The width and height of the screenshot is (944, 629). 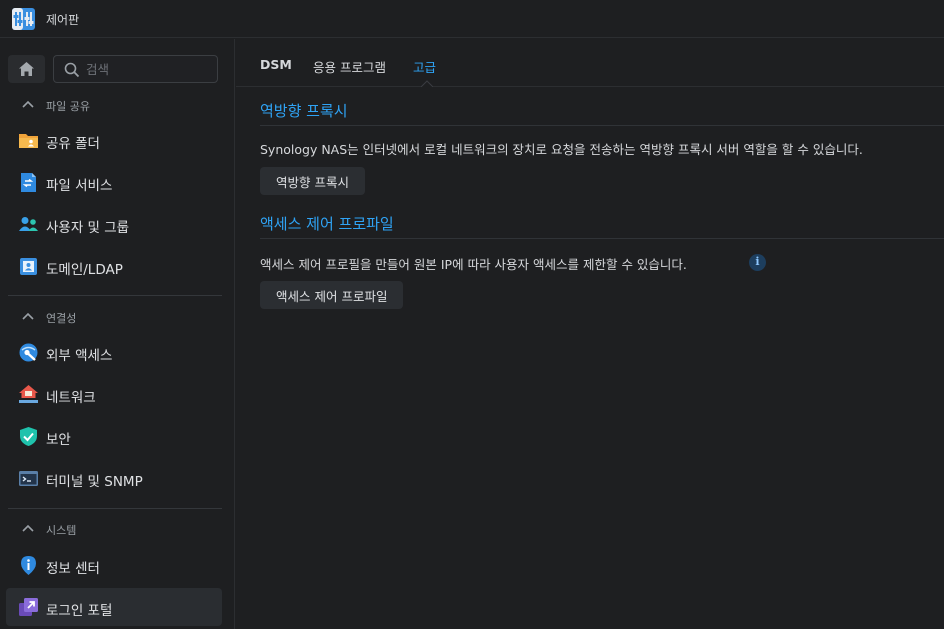 What do you see at coordinates (73, 144) in the screenshot?
I see `sidebar-item-label: 공유 폴더` at bounding box center [73, 144].